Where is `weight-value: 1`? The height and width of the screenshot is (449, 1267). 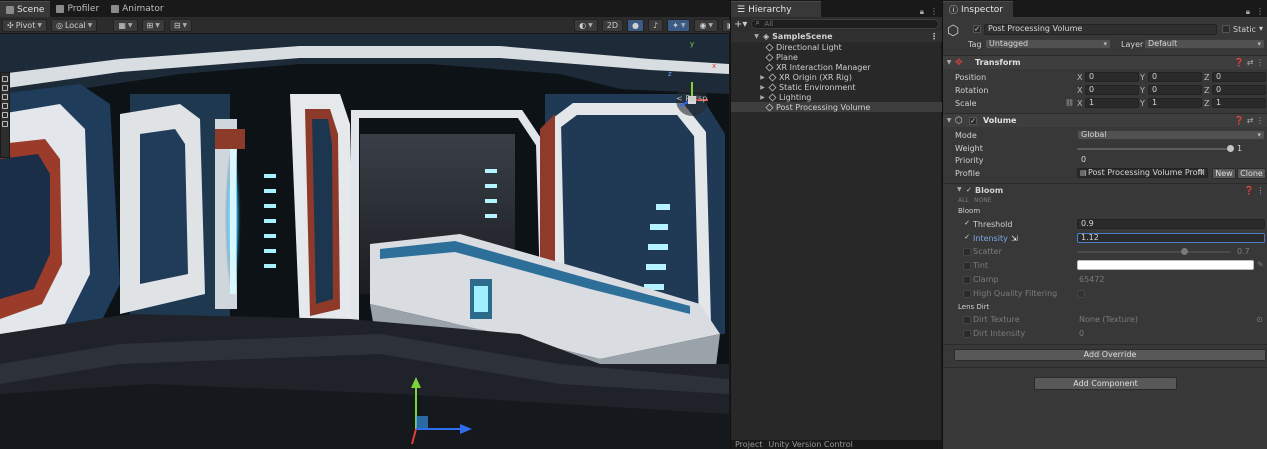 weight-value: 1 is located at coordinates (1239, 148).